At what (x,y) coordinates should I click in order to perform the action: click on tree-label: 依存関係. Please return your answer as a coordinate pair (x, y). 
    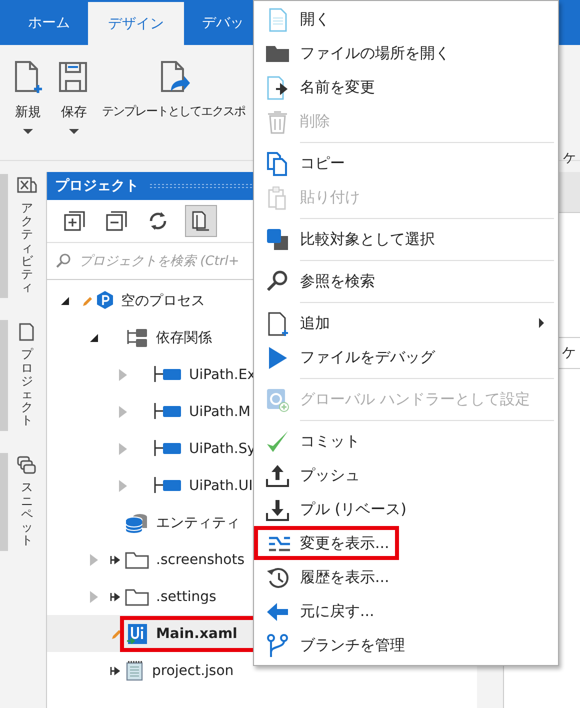
    Looking at the image, I should click on (184, 337).